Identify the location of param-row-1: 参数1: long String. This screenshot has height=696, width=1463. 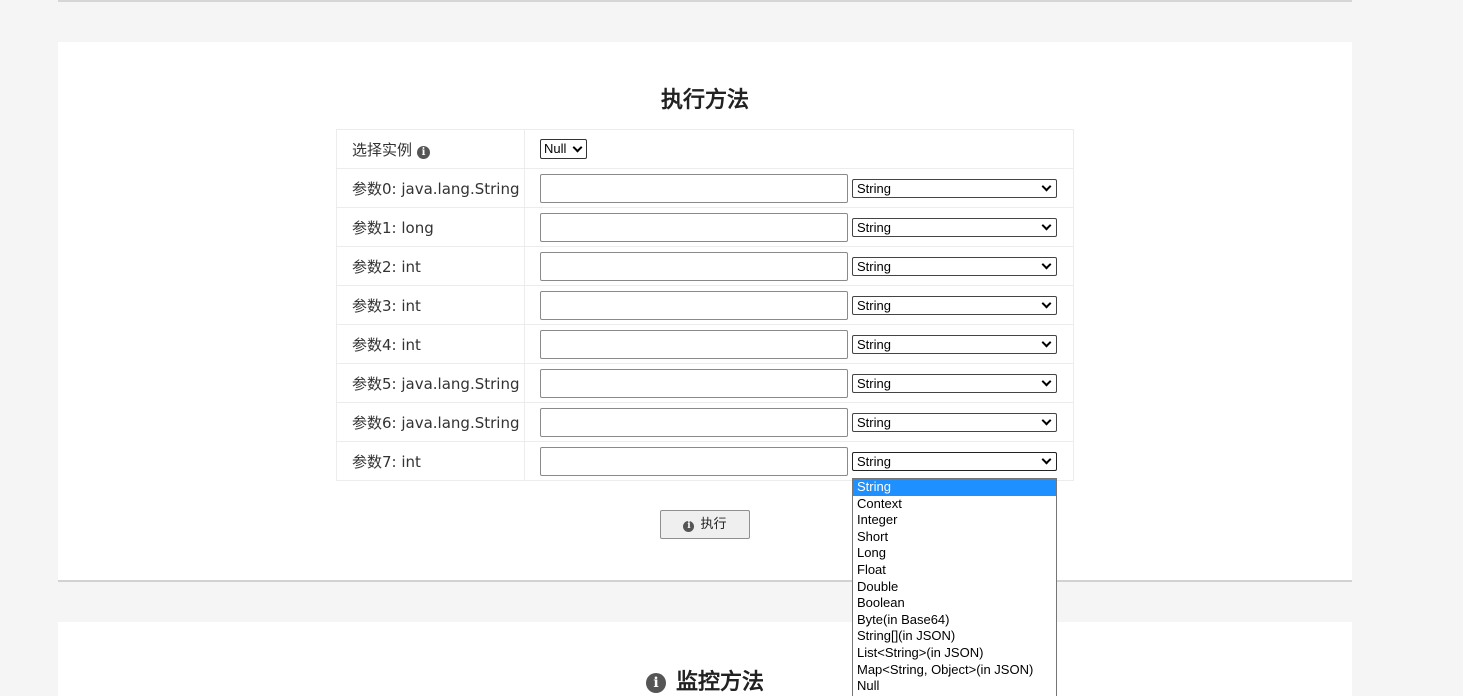
(705, 227).